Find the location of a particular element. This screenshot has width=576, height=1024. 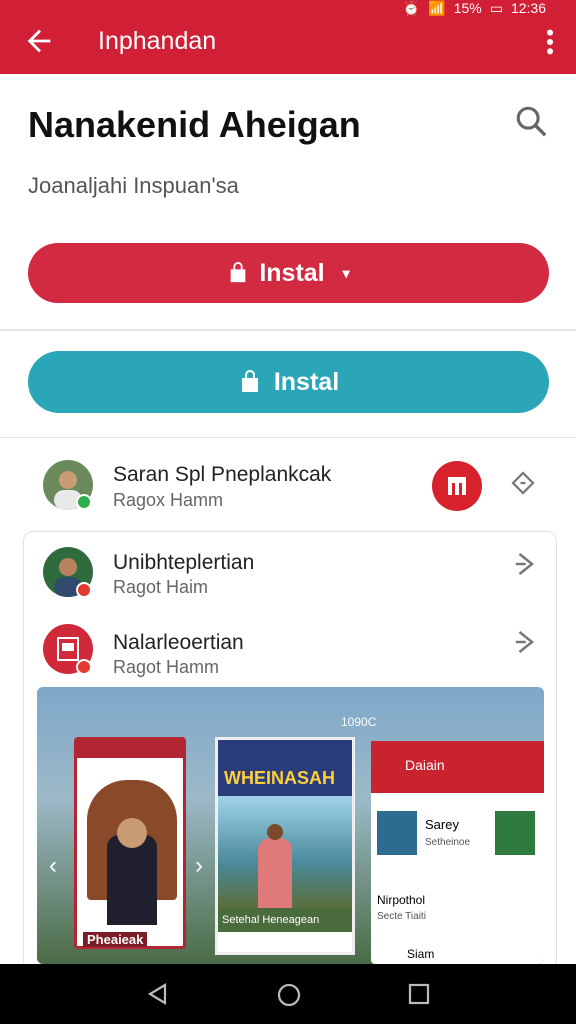

gallery-center-caption: Setehal Heneagean is located at coordinates (285, 920).